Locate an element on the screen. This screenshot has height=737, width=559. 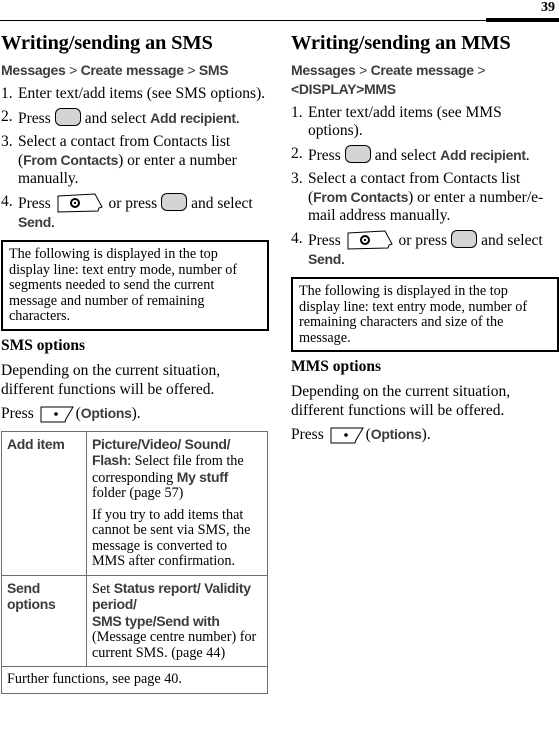
mms-options-heading: MMS options is located at coordinates (336, 366).